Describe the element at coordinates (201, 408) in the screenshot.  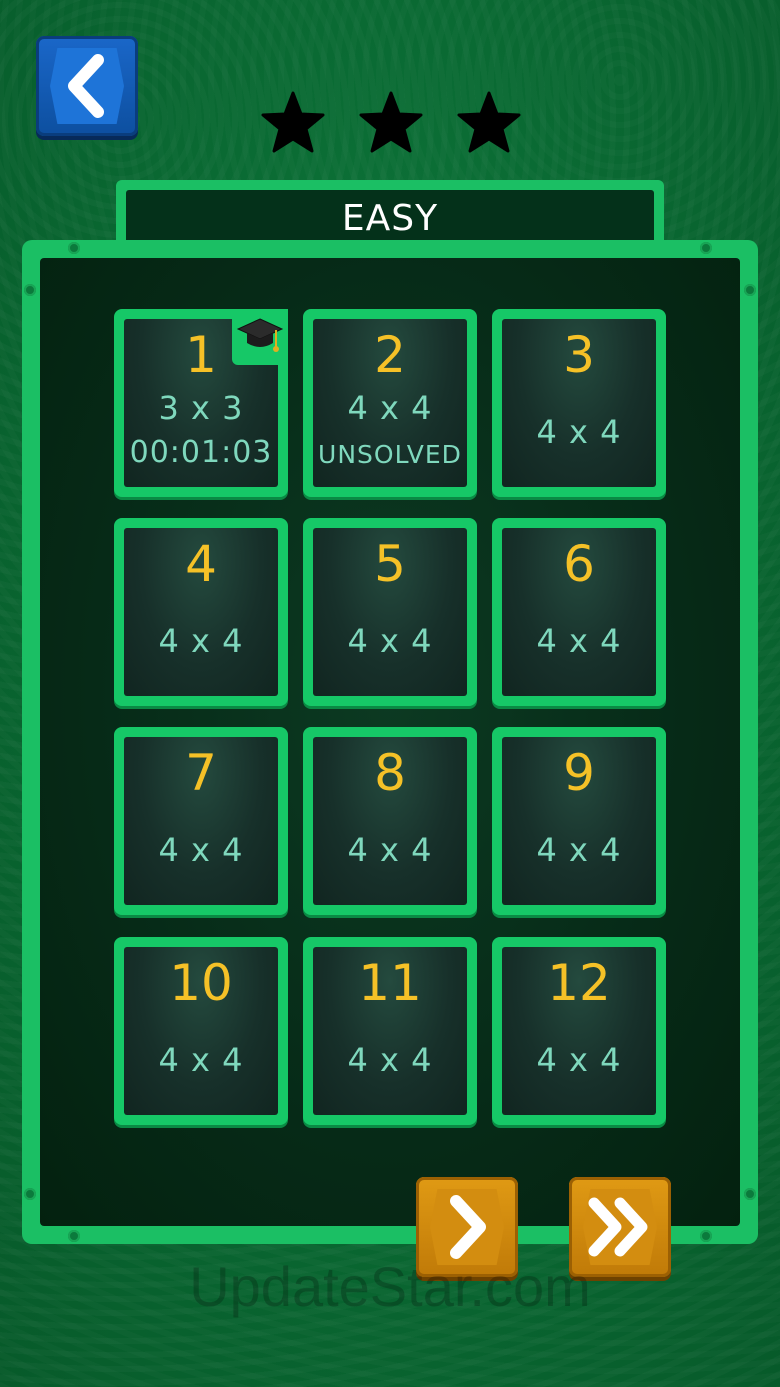
I see `level-size: 3 x 3` at that location.